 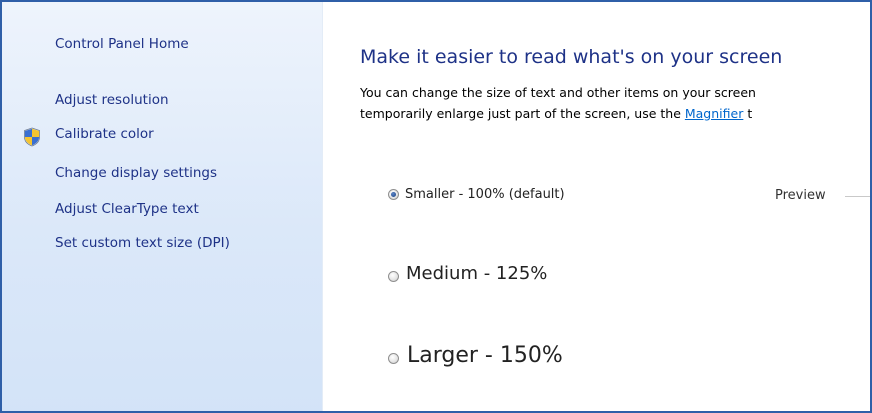 I want to click on control-panel-home-link: Control Panel Home, so click(x=122, y=44).